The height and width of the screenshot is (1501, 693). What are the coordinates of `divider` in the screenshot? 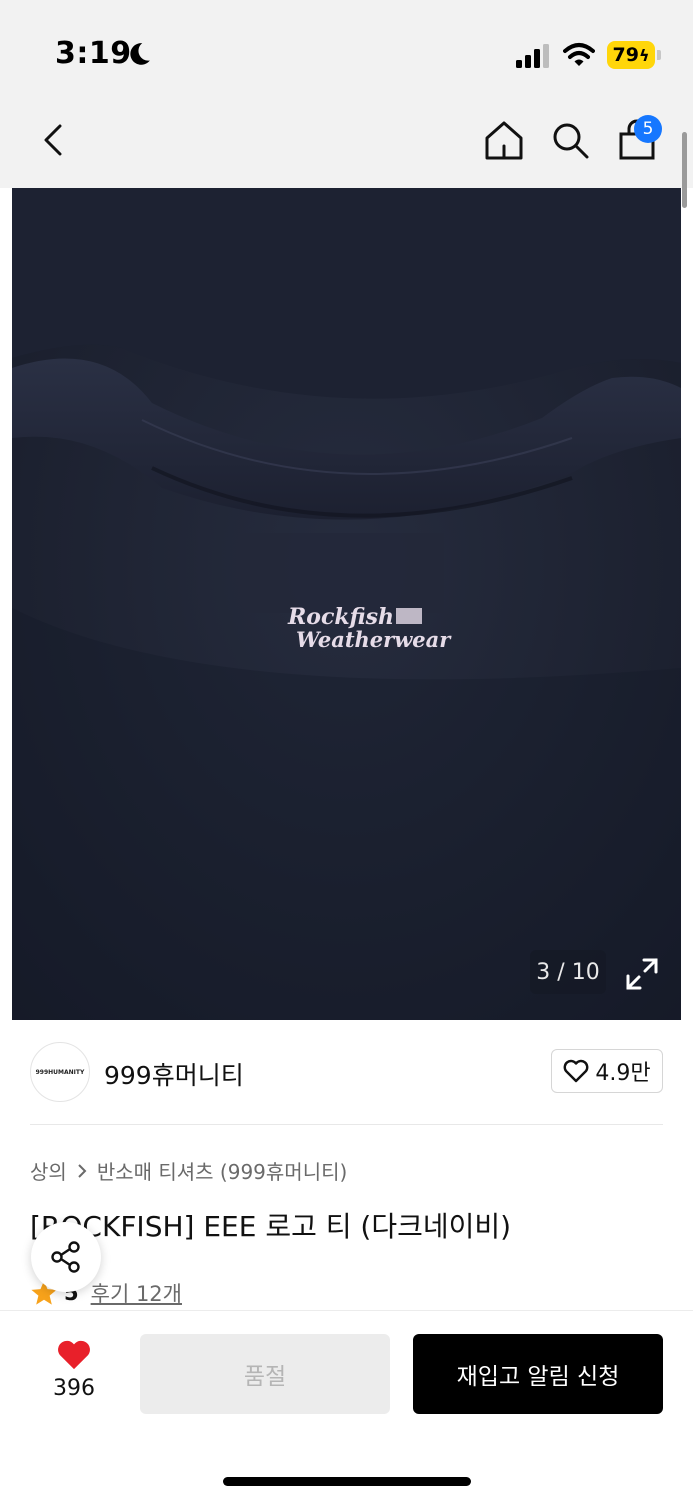 It's located at (346, 1124).